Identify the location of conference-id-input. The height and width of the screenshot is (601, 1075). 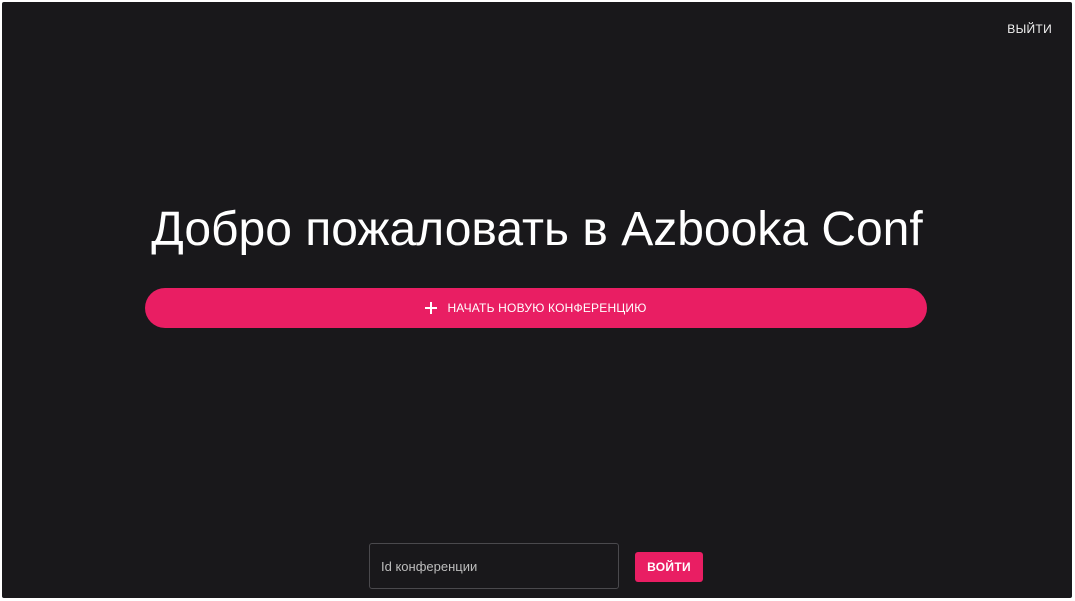
(494, 566).